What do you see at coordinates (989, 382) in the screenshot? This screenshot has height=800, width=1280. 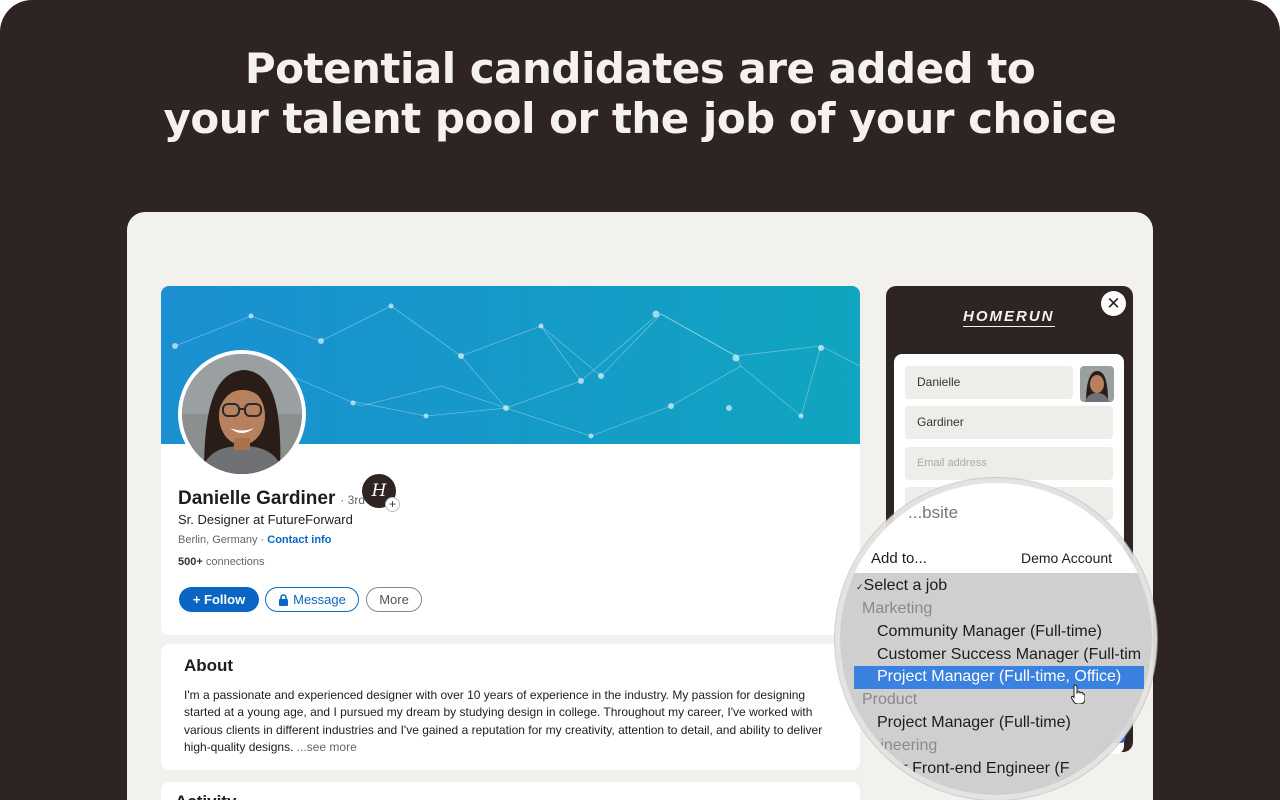 I see `first-name-field: Danielle` at bounding box center [989, 382].